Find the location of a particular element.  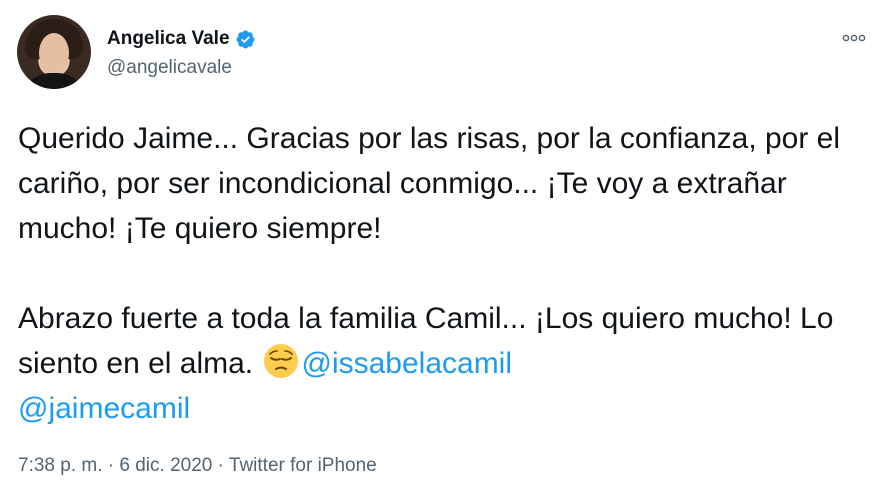

avatar-face is located at coordinates (54, 53).